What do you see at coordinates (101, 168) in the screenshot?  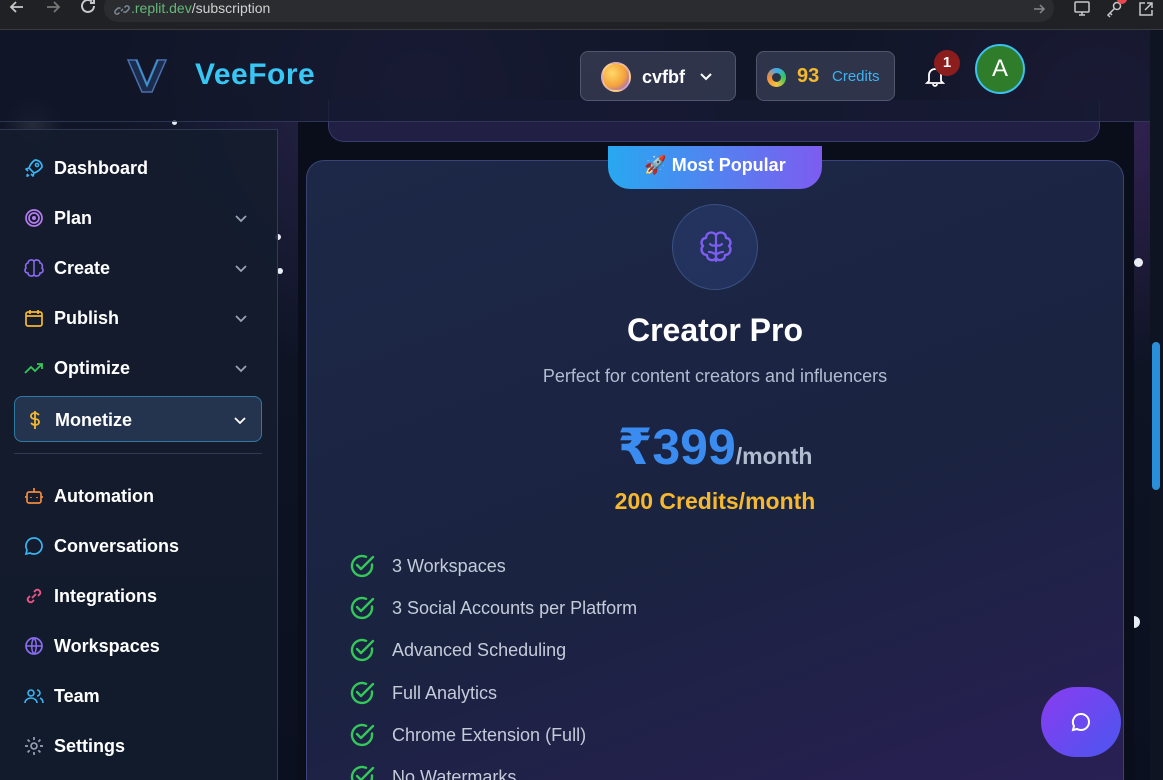 I see `sidebar-item-label: Dashboard` at bounding box center [101, 168].